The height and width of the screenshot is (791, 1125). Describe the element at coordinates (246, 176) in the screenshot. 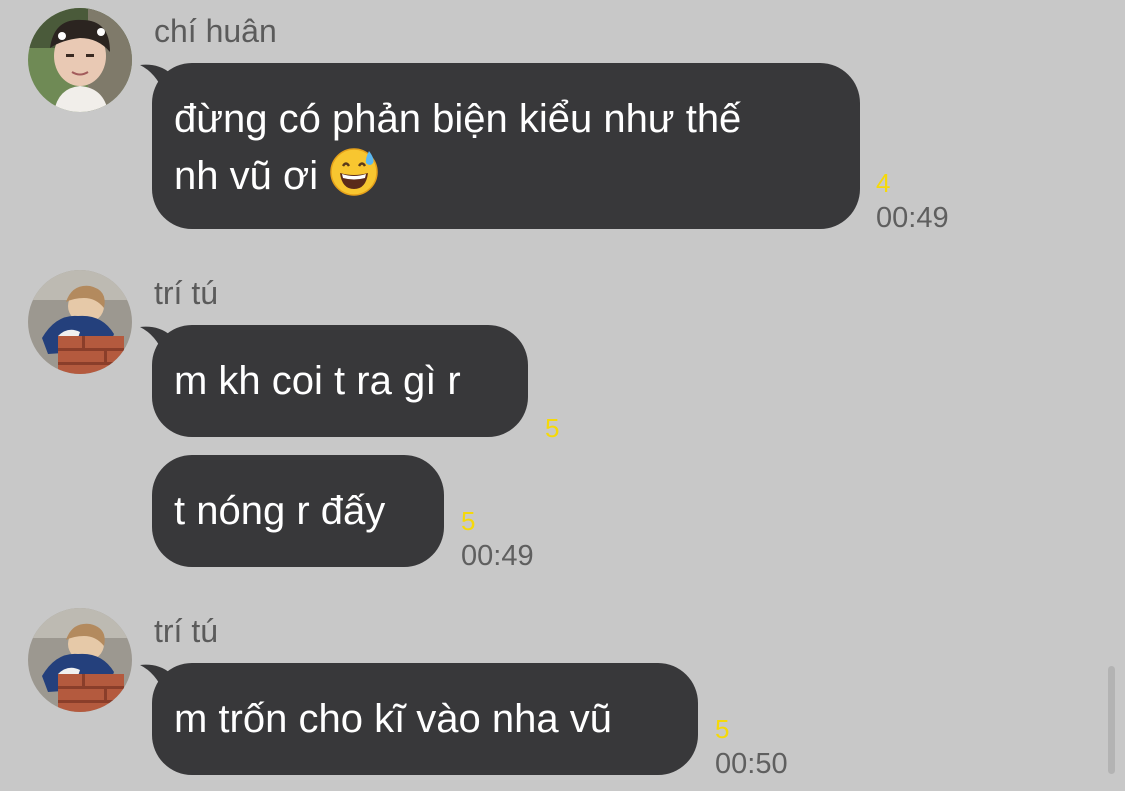

I see `message-text: nh vũ ơi` at that location.